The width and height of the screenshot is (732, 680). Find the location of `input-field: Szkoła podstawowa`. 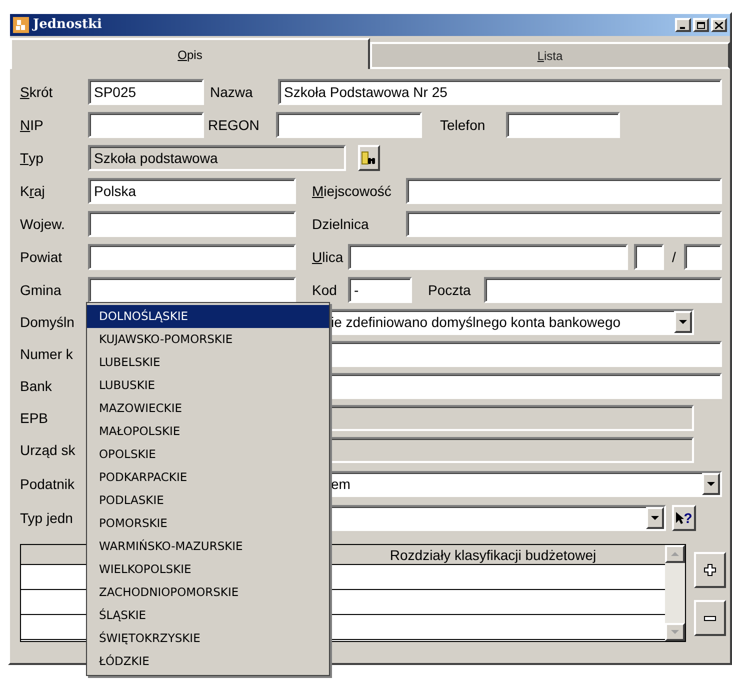

input-field: Szkoła podstawowa is located at coordinates (217, 158).